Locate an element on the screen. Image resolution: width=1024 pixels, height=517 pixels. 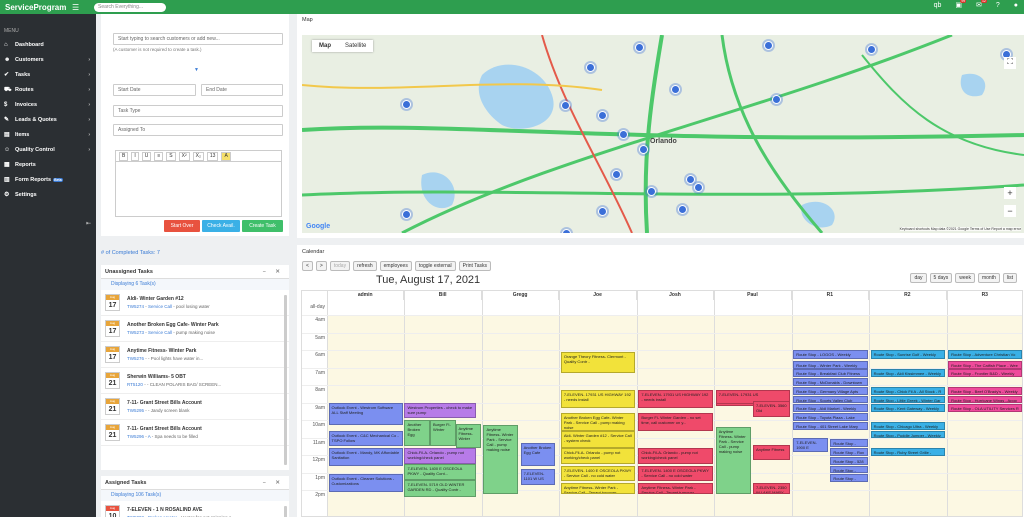
calendar-event: Route Stop - Puddle Jumper - Weekly is located at coordinates (907, 434).